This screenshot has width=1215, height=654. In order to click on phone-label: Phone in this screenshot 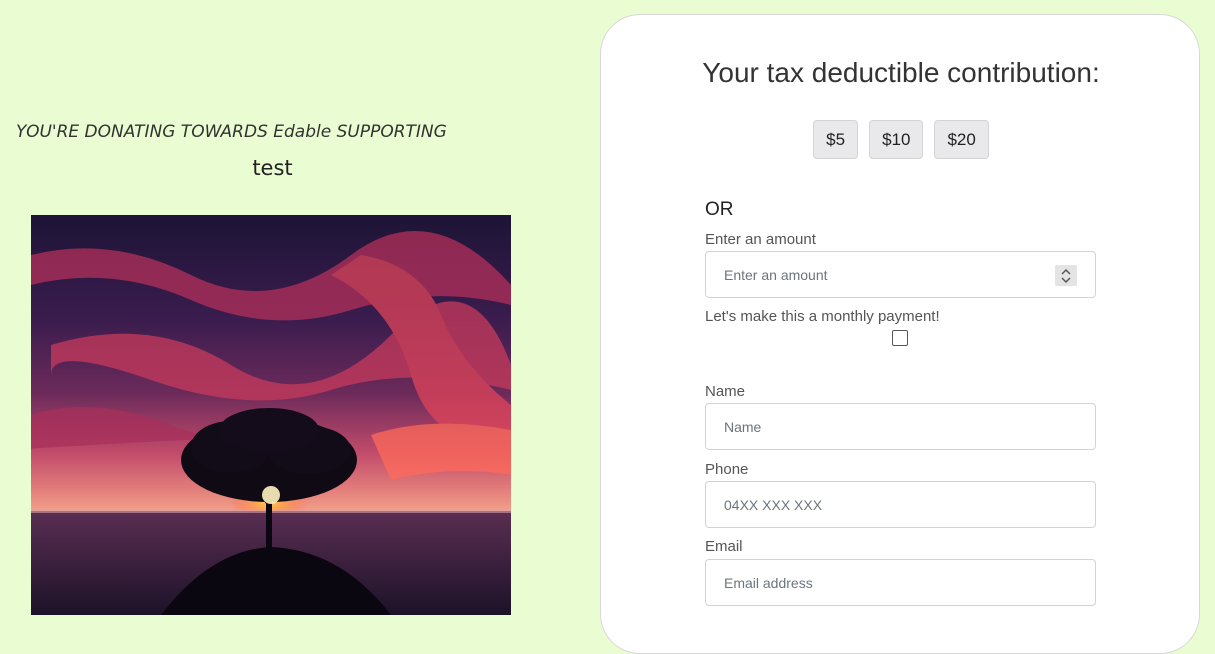, I will do `click(727, 469)`.